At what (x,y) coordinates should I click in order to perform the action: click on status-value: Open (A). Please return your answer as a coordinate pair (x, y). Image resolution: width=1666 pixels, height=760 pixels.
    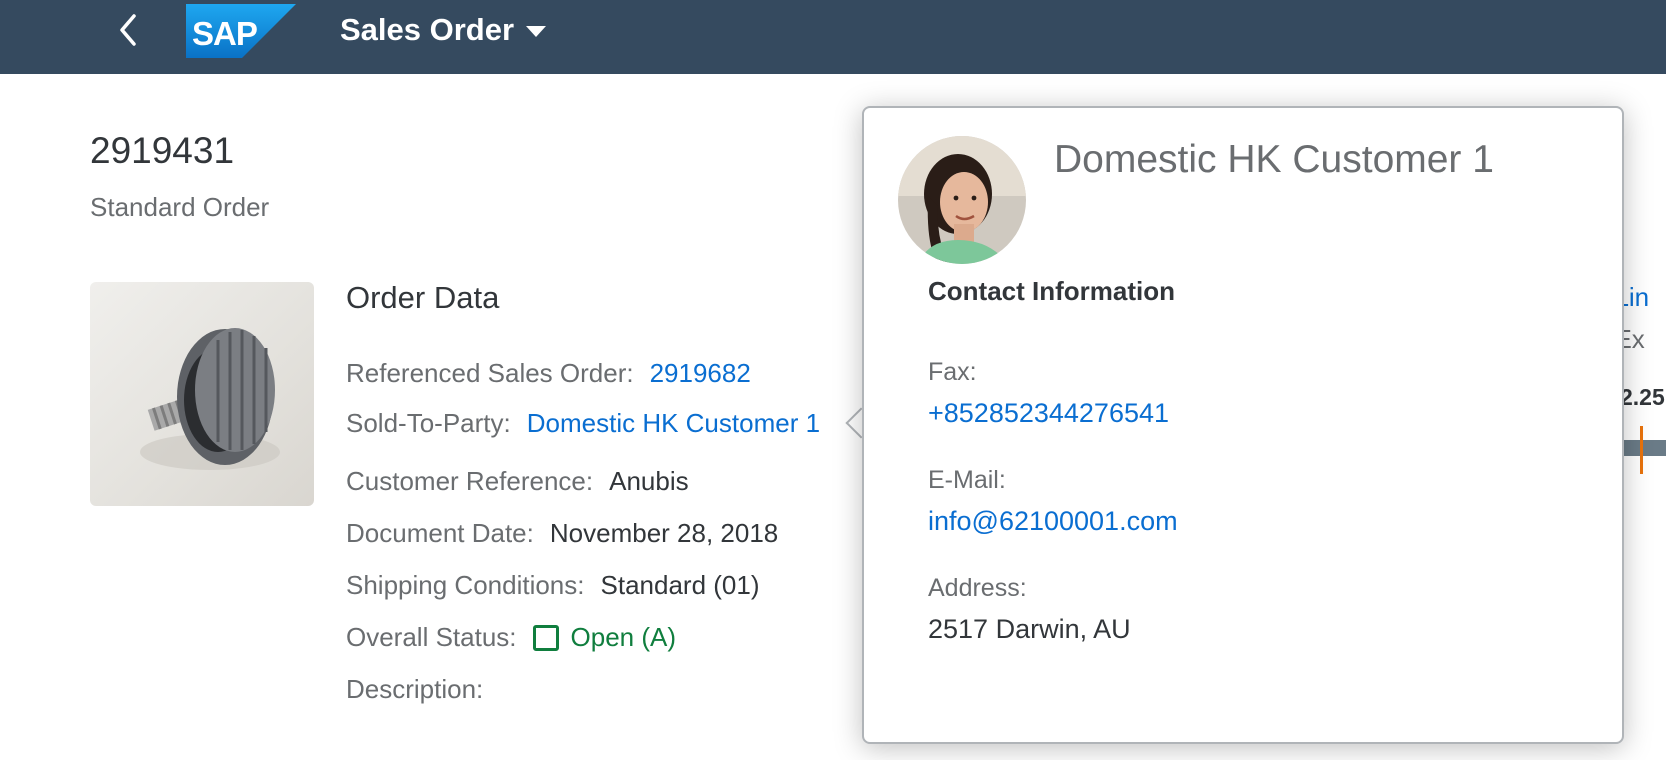
    Looking at the image, I should click on (623, 637).